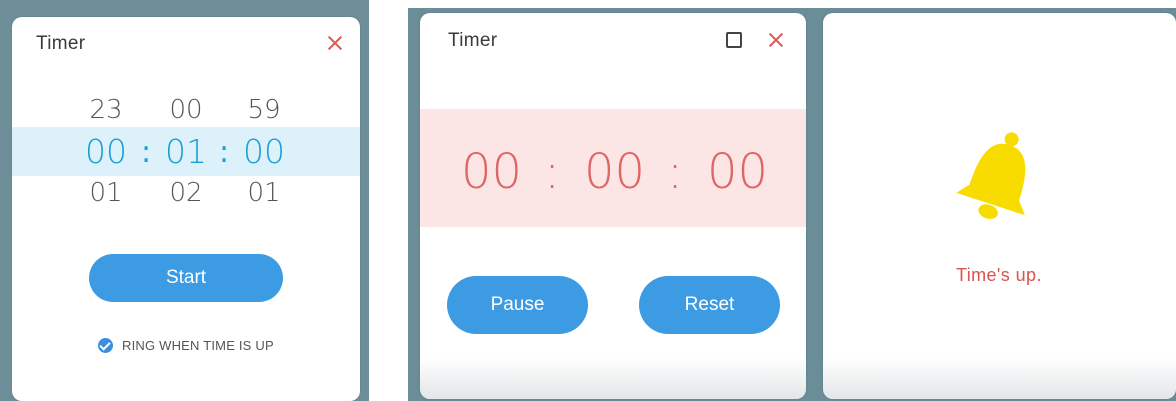  What do you see at coordinates (615, 172) in the screenshot?
I see `countdown-minutes: 00` at bounding box center [615, 172].